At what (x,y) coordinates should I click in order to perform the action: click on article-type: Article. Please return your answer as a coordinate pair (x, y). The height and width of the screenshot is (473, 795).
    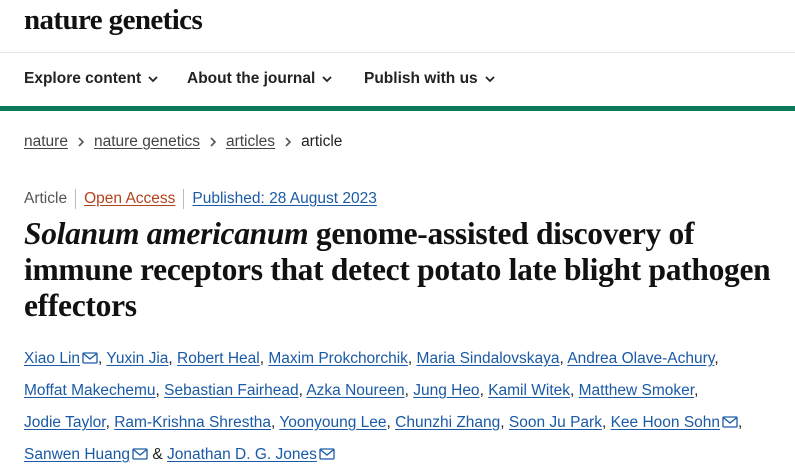
    Looking at the image, I should click on (46, 198).